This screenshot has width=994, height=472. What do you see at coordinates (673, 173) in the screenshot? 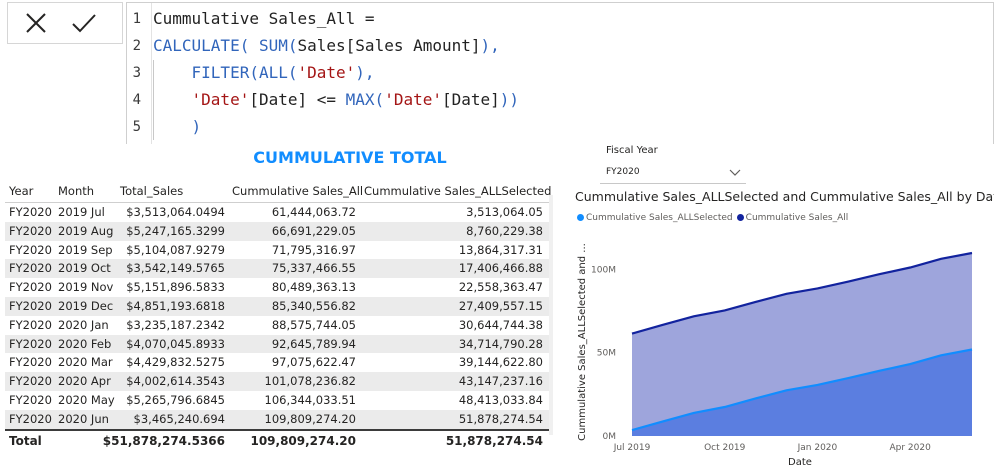
I see `fiscal-year-dropdown: FY2020` at bounding box center [673, 173].